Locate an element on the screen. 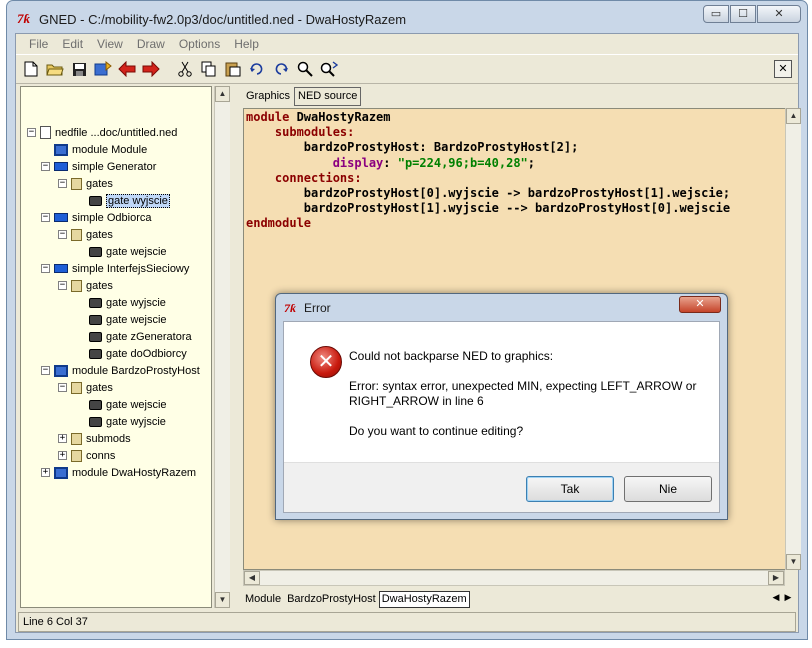 The height and width of the screenshot is (648, 812). tree-item: gate doOdbiorcy is located at coordinates (131, 353).